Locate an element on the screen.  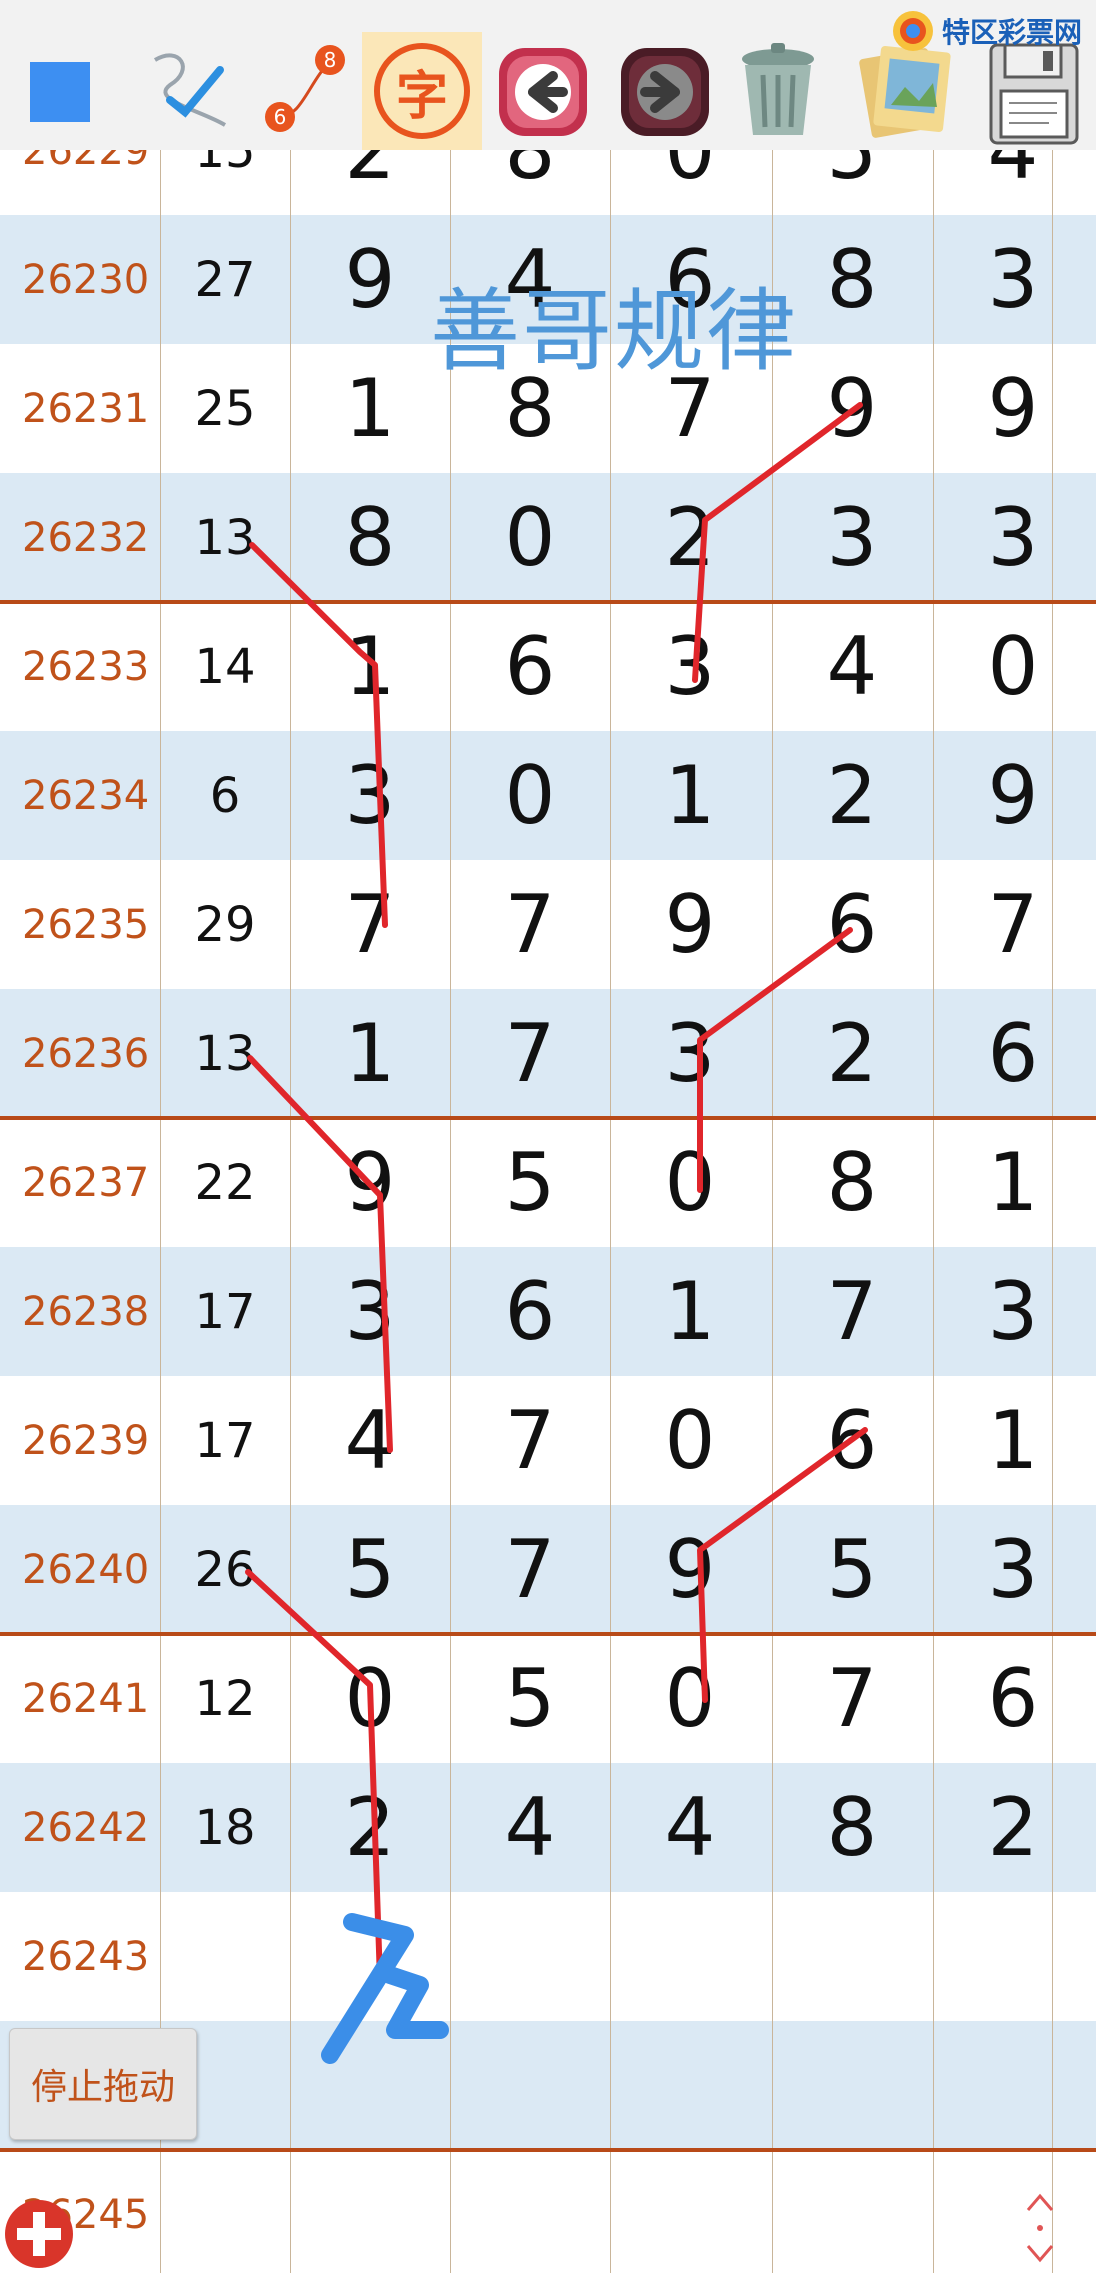
sum-value: 12 is located at coordinates (225, 1698).